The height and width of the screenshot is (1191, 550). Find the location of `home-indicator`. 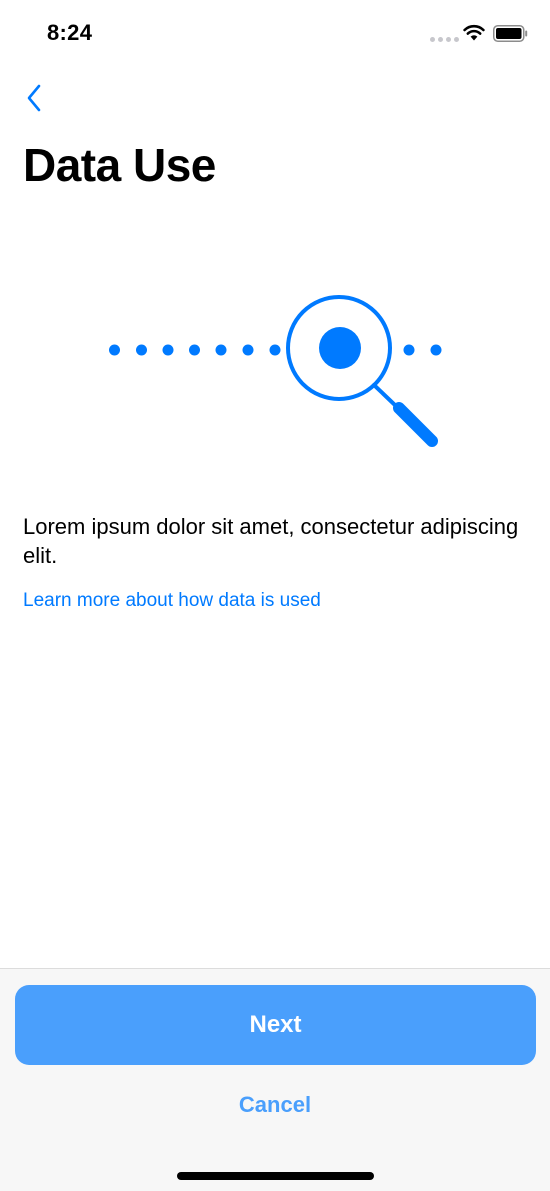

home-indicator is located at coordinates (275, 1176).